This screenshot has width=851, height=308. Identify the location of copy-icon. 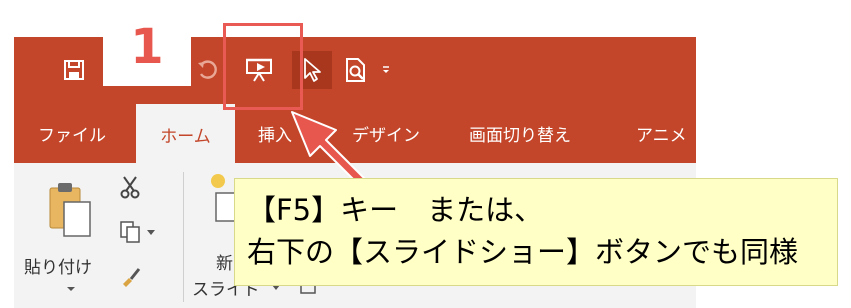
(130, 232).